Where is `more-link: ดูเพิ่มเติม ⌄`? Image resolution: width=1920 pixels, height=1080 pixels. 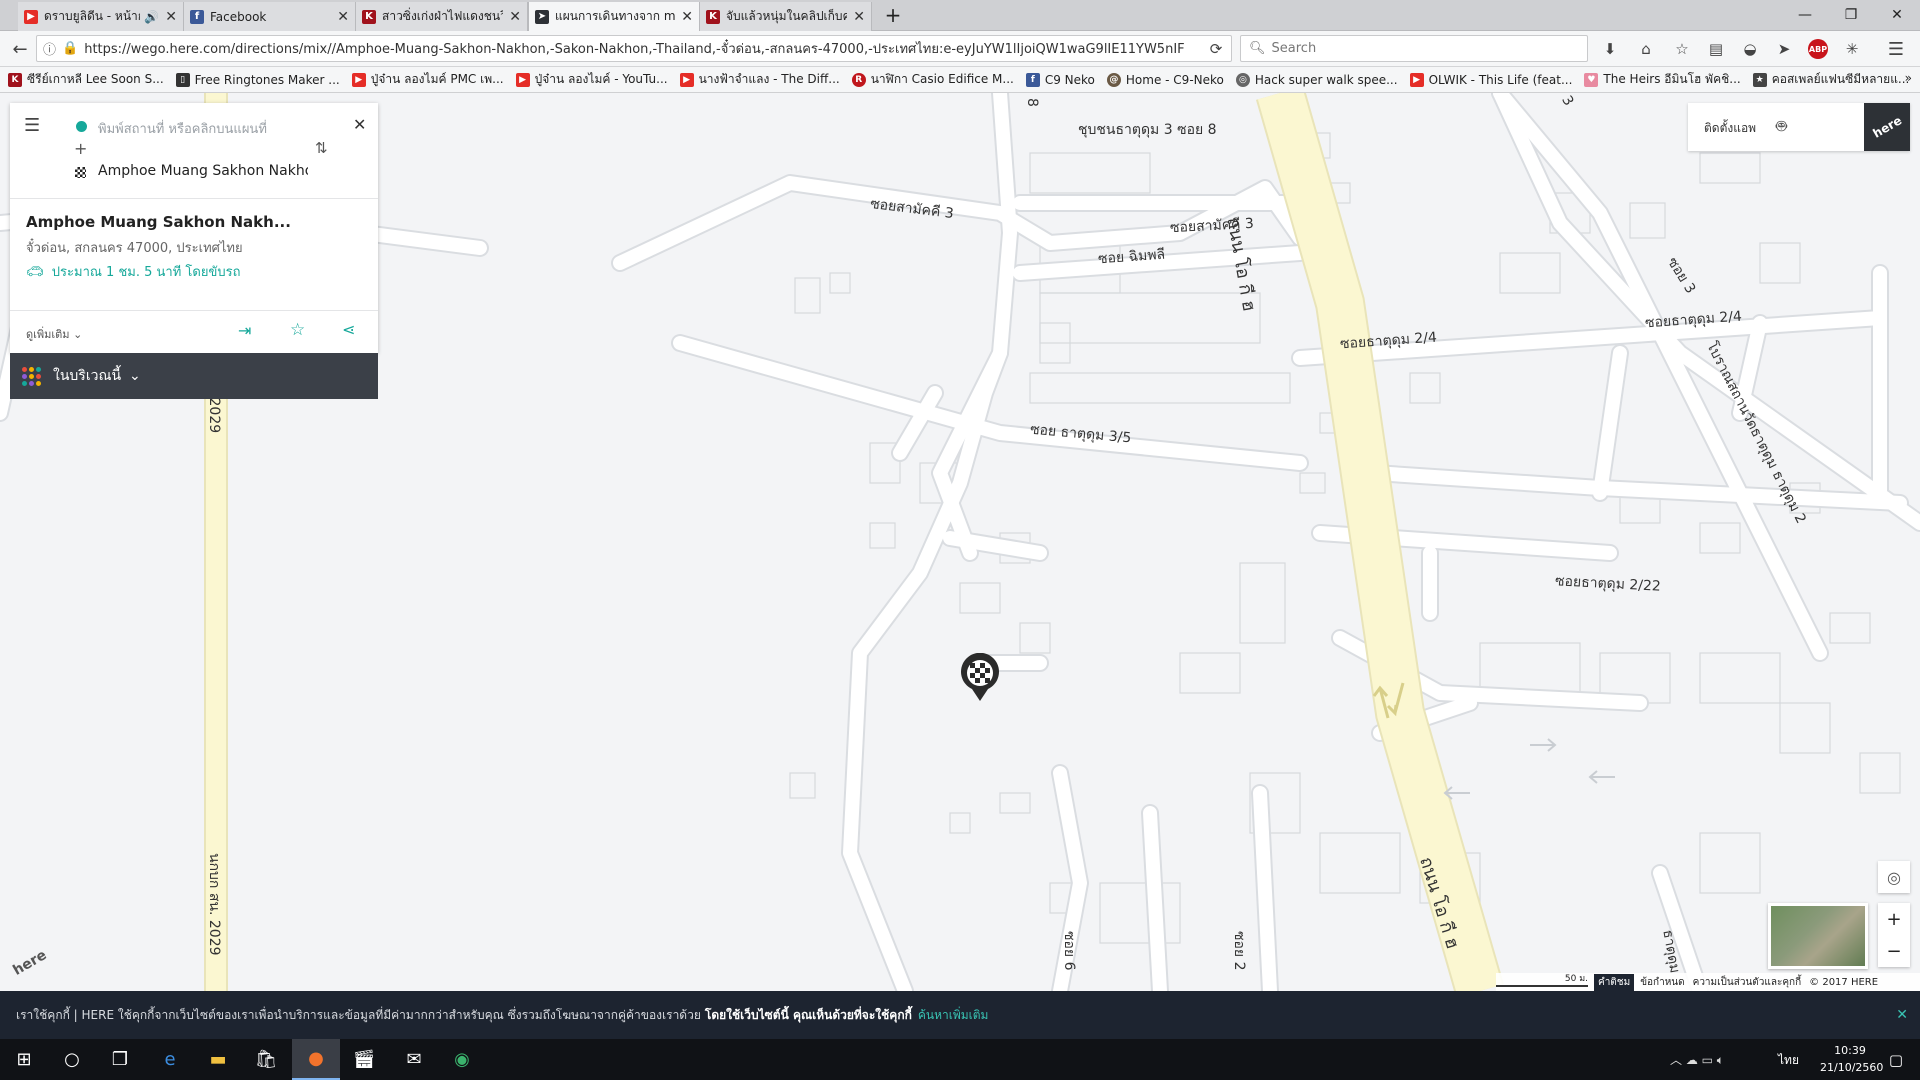 more-link: ดูเพิ่มเติม ⌄ is located at coordinates (54, 334).